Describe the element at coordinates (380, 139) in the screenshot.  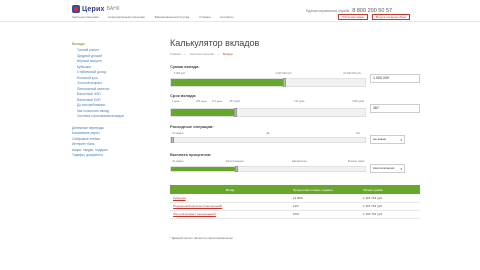
I see `expenses-select-value: Не важно` at that location.